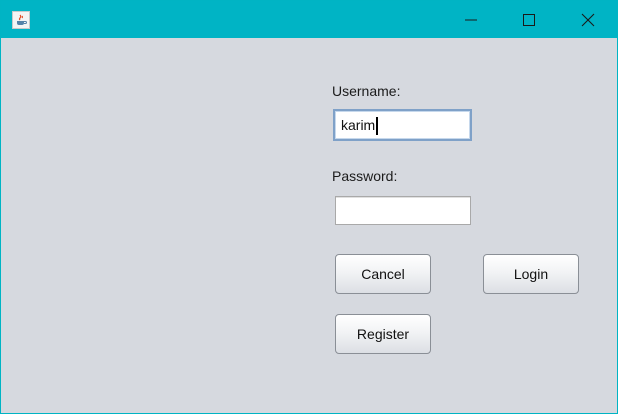 This screenshot has height=414, width=618. Describe the element at coordinates (366, 91) in the screenshot. I see `username-label: Username:` at that location.